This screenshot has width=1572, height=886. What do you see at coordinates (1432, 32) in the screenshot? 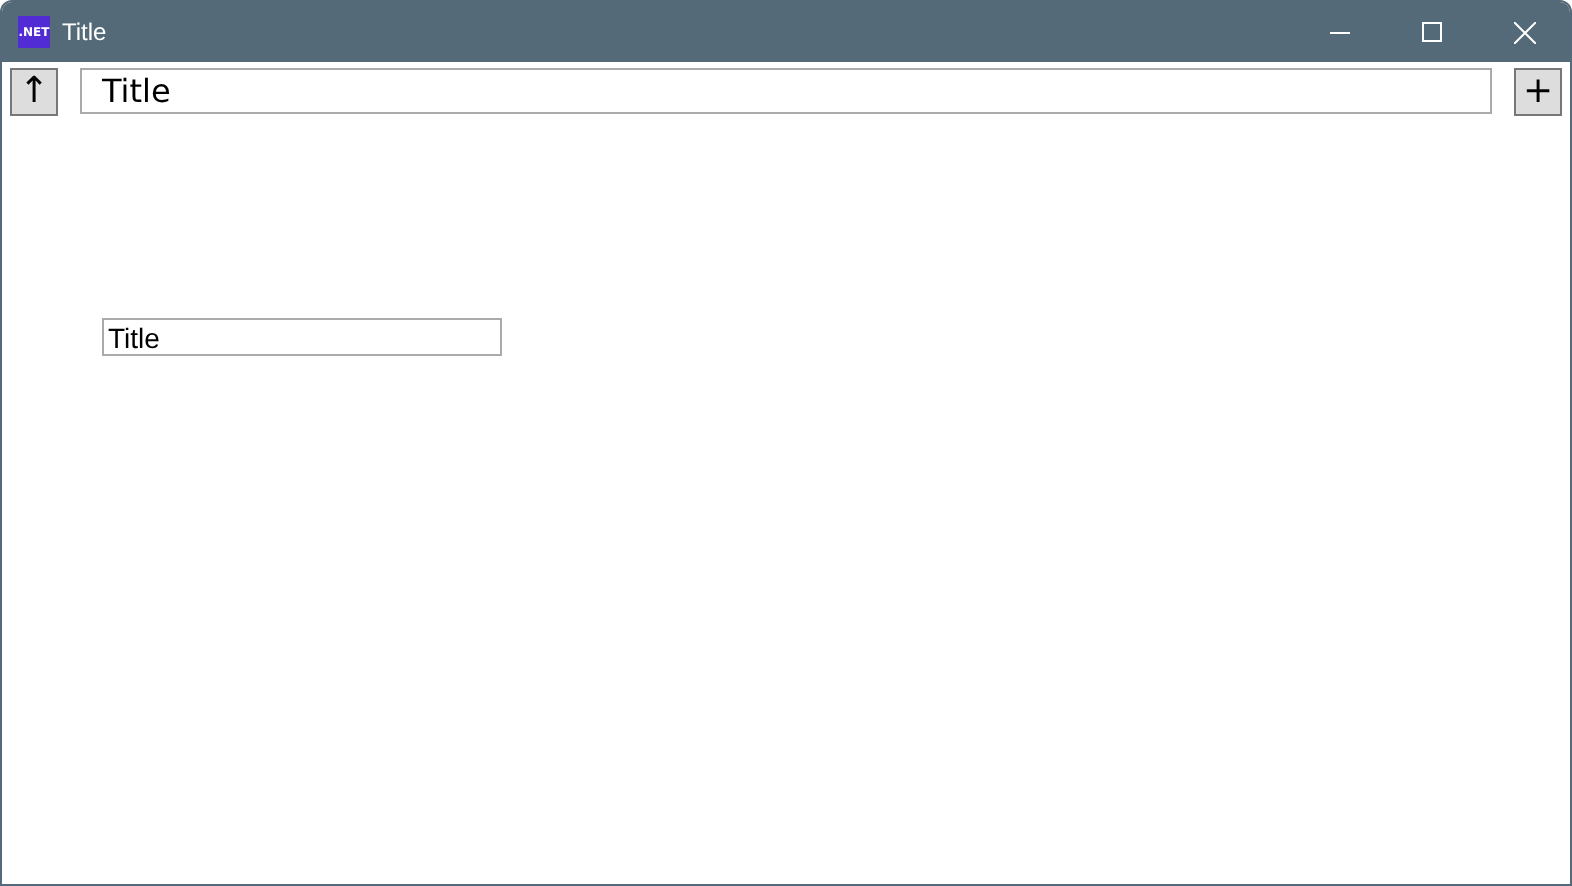
I see `maximize-icon` at bounding box center [1432, 32].